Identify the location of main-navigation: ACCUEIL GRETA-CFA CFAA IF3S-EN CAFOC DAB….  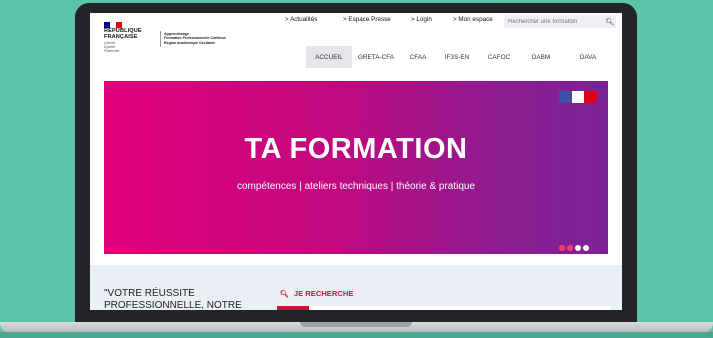
(460, 57).